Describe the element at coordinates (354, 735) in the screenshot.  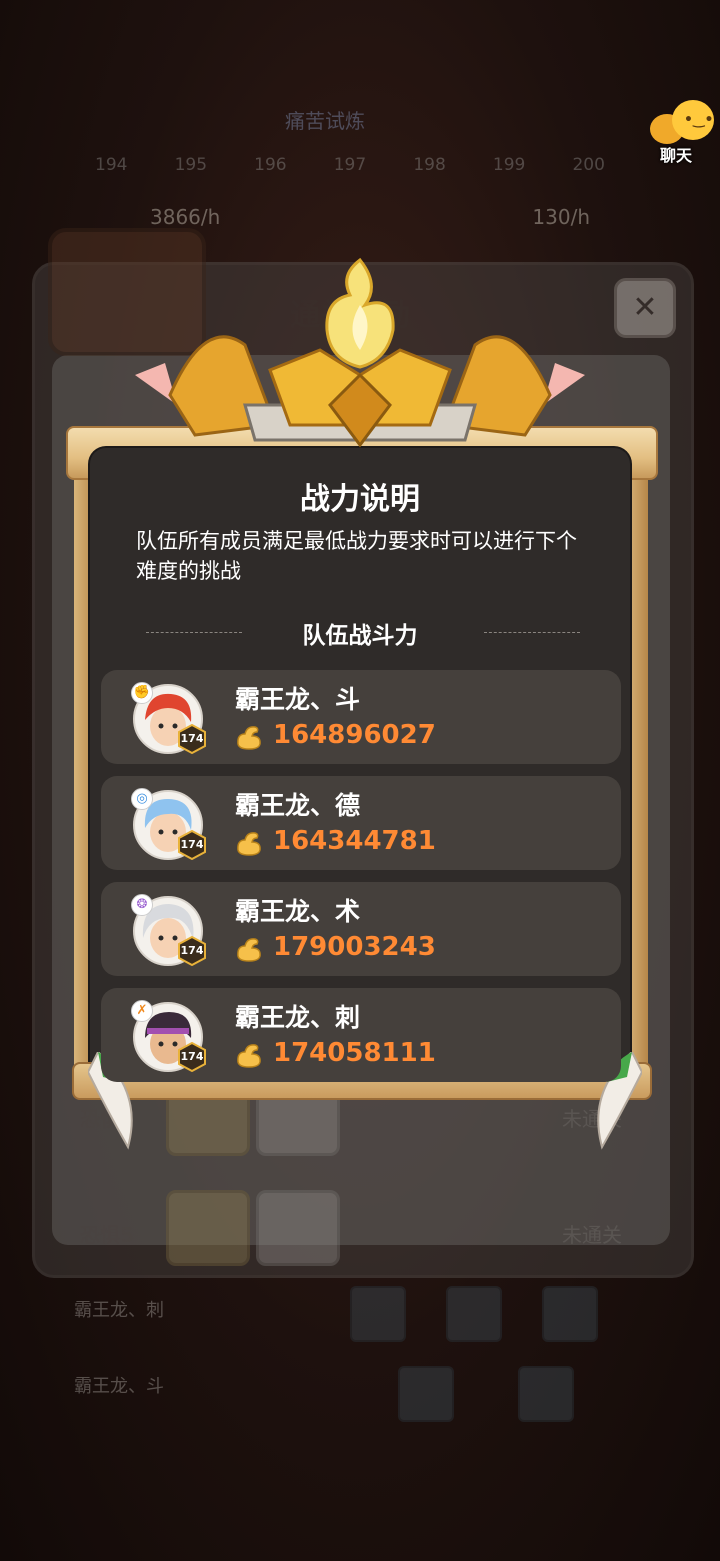
I see `hero-power: 164896027` at that location.